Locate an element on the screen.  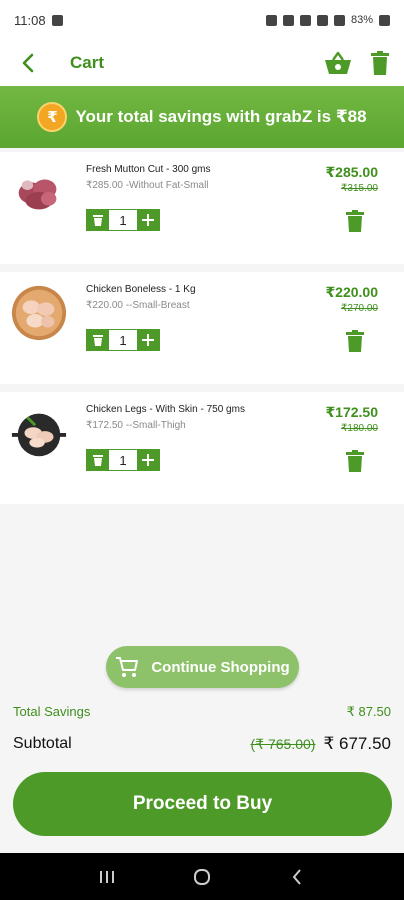
subtotal-values: (₹ 765.00) ₹ 677.50 is located at coordinates (321, 744).